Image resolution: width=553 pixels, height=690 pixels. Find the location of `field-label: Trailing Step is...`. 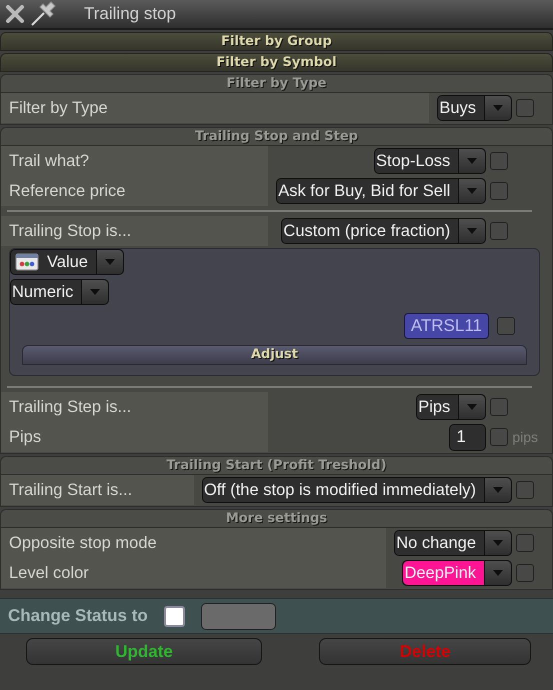

field-label: Trailing Step is... is located at coordinates (134, 407).